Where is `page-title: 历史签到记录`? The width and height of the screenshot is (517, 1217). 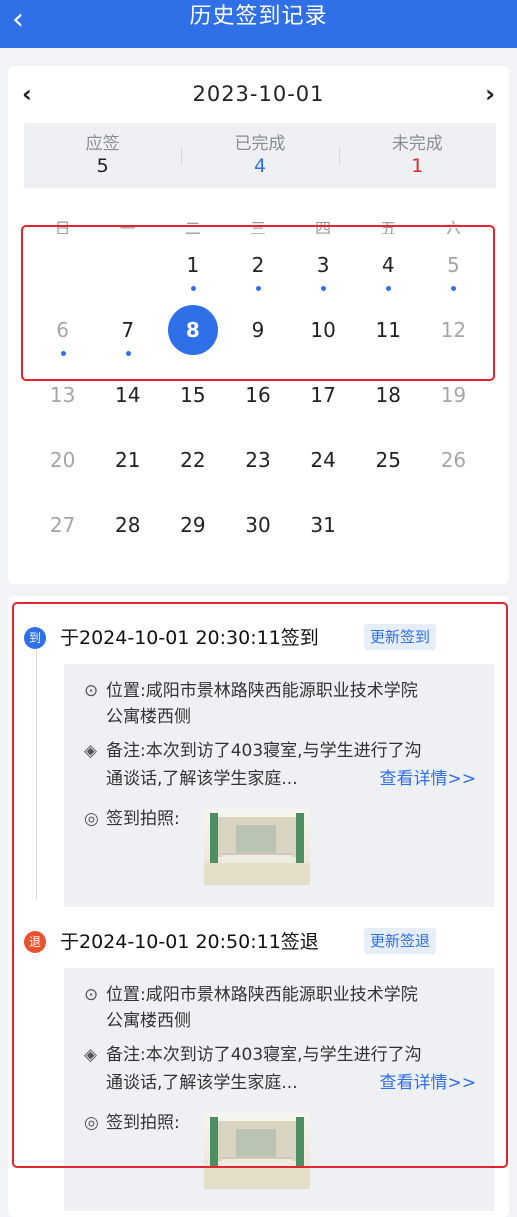
page-title: 历史签到记录 is located at coordinates (258, 16).